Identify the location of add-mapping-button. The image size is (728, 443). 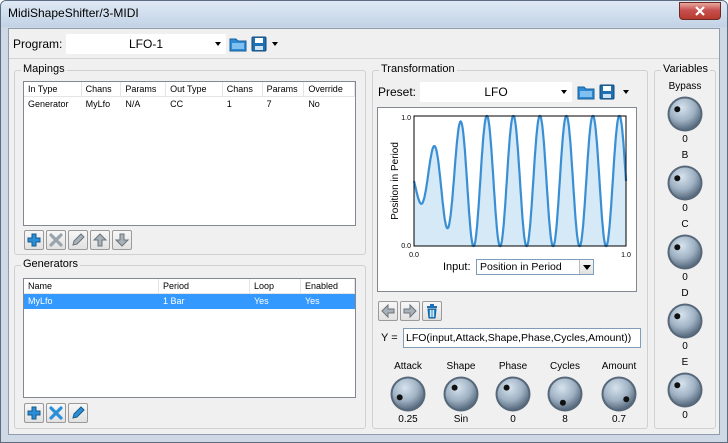
(34, 240).